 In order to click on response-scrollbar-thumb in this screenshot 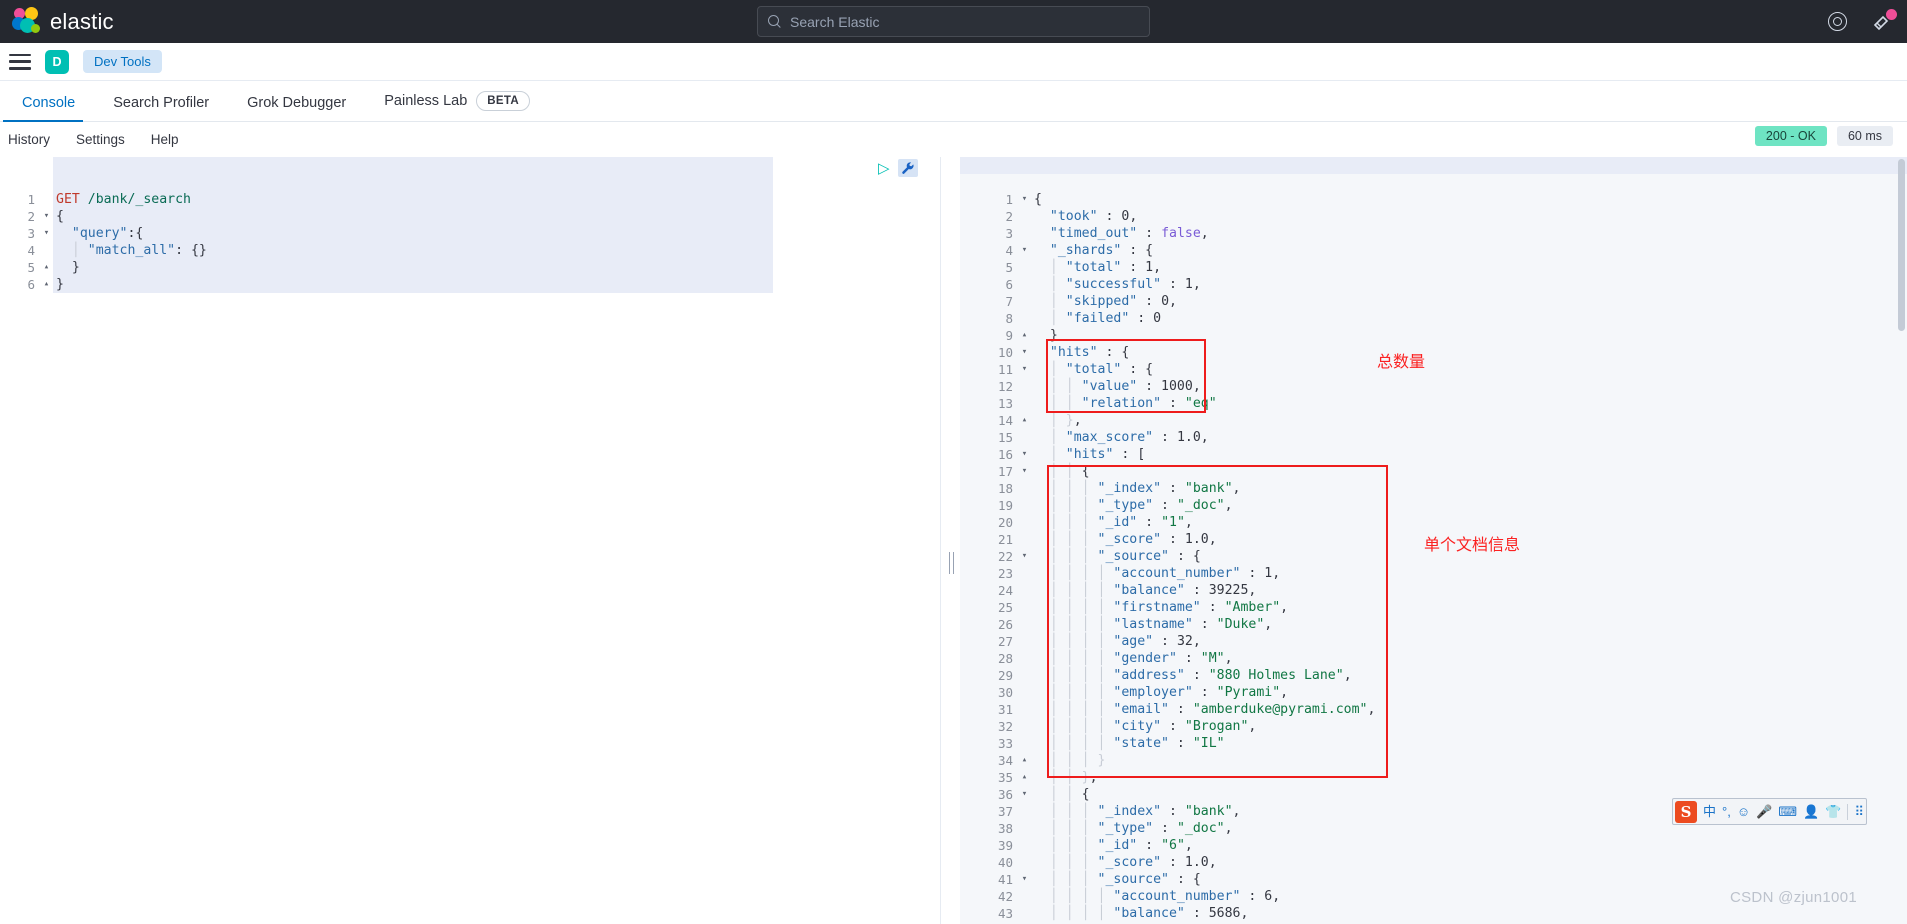, I will do `click(1901, 245)`.